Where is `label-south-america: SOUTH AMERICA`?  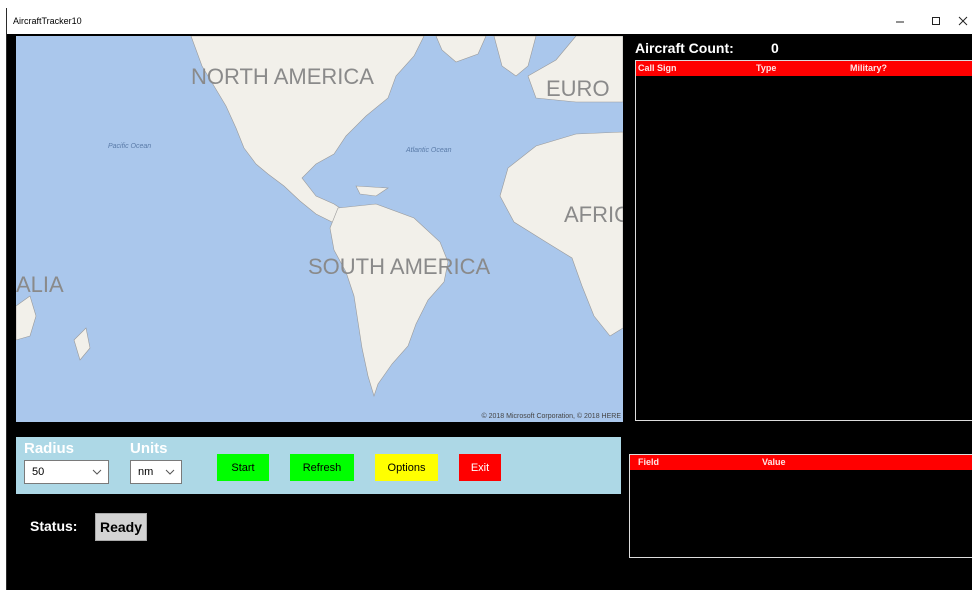 label-south-america: SOUTH AMERICA is located at coordinates (399, 266).